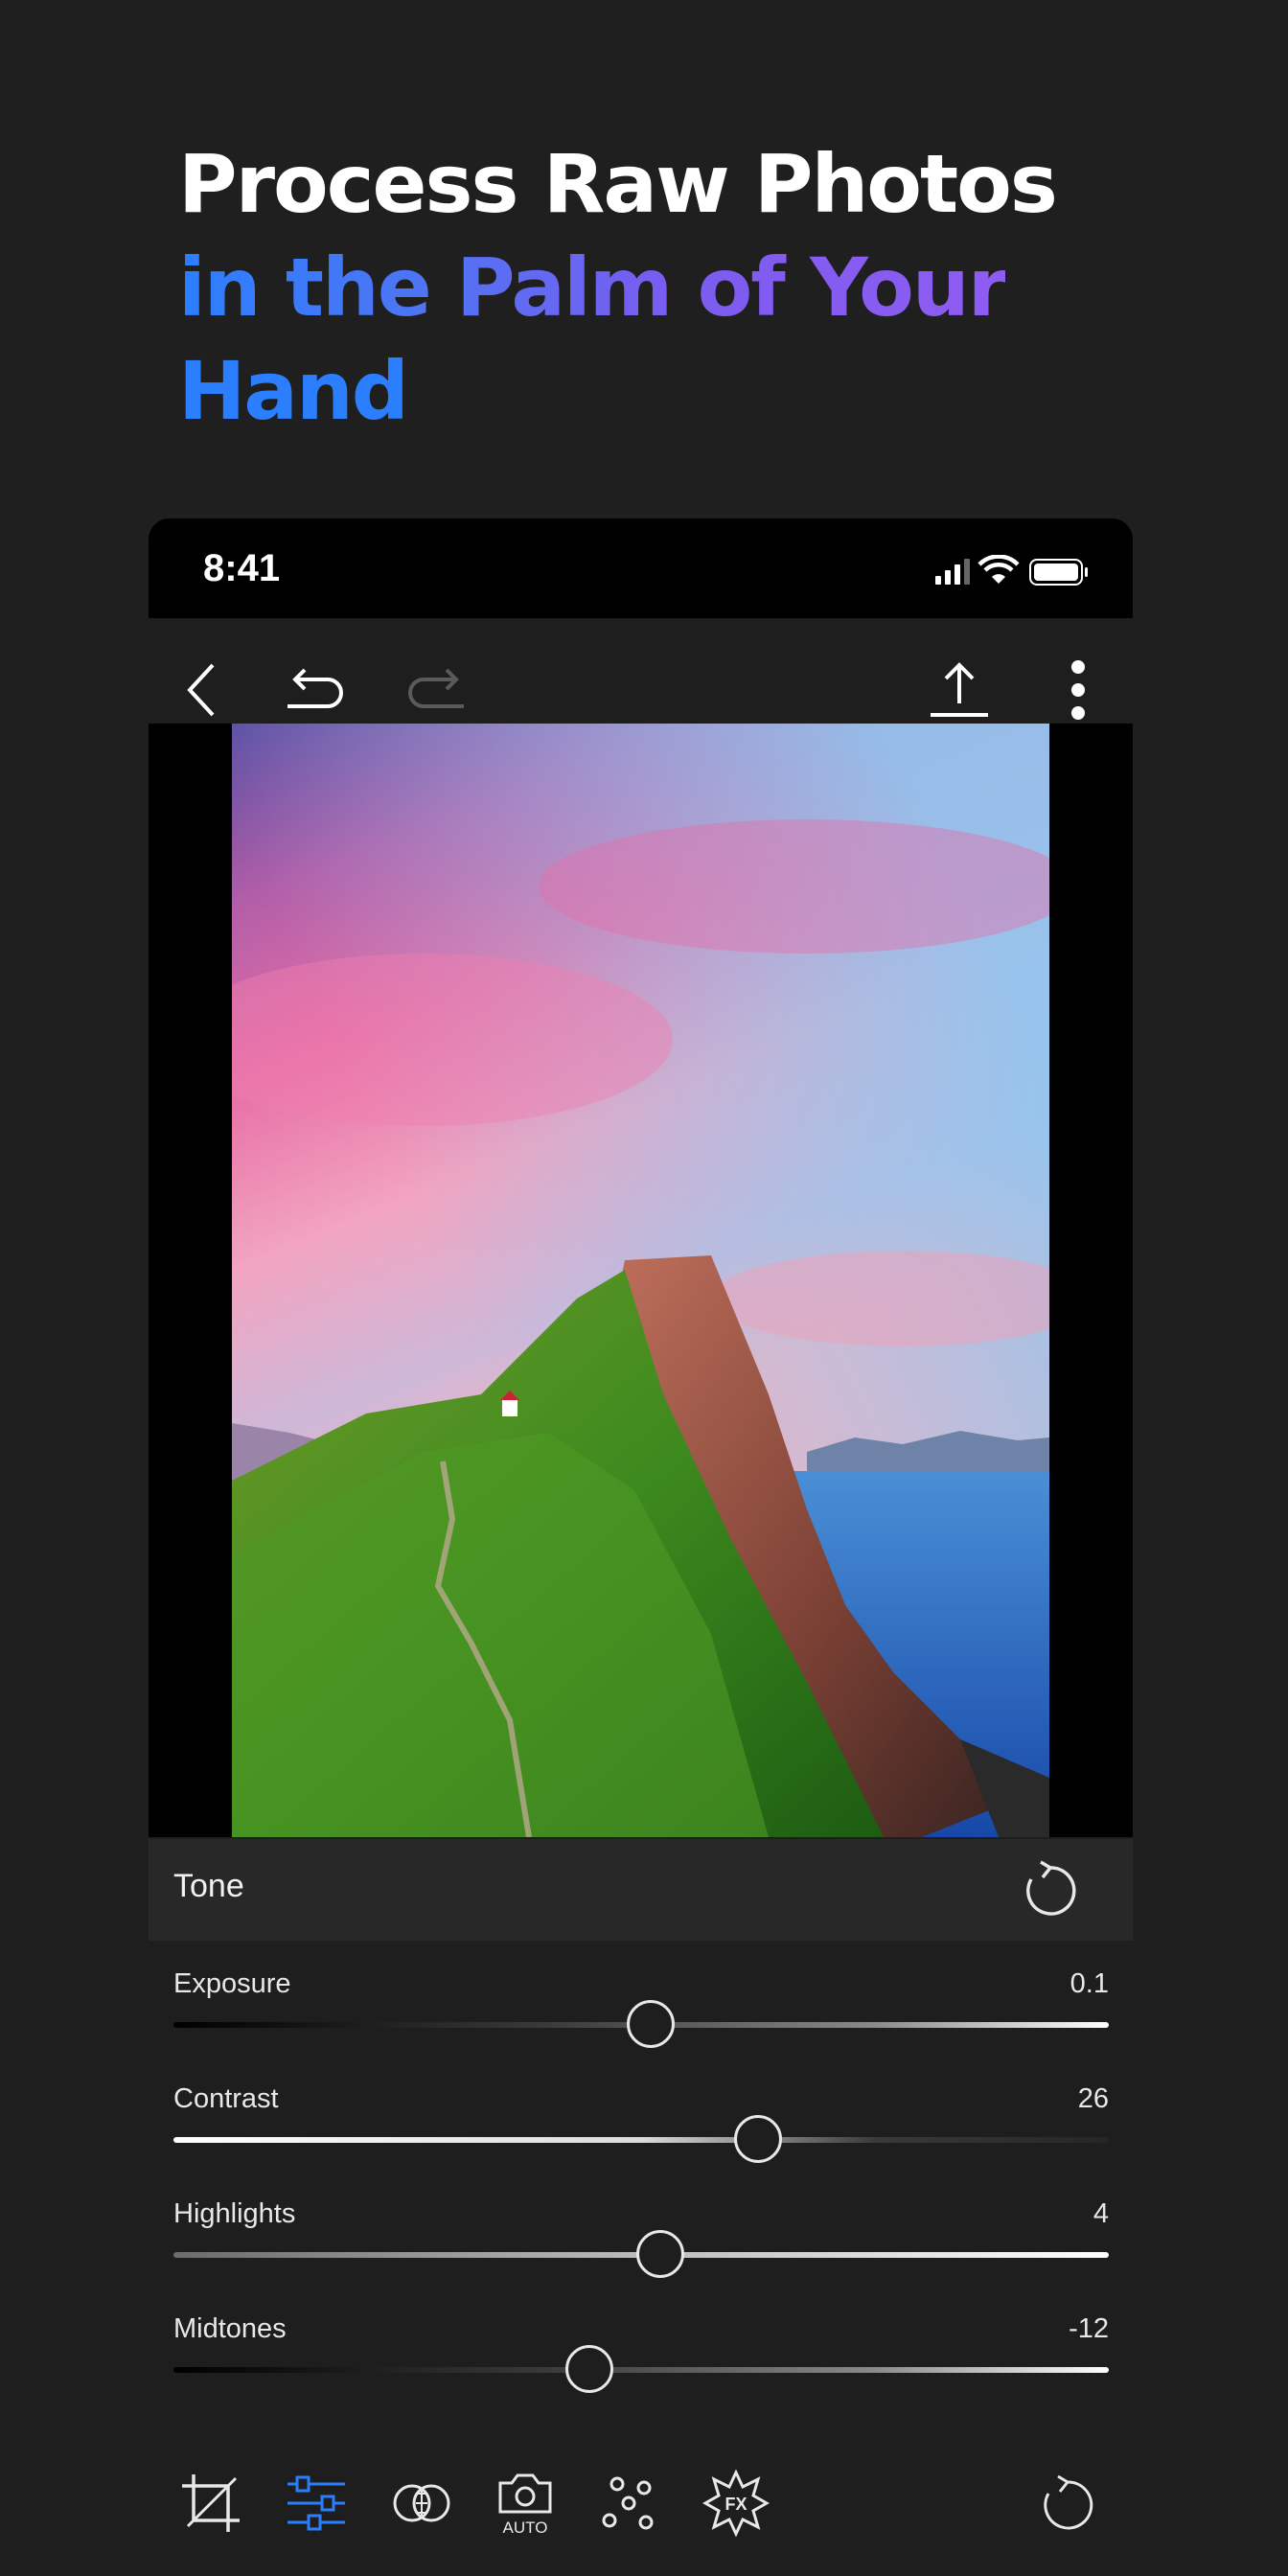 Image resolution: width=1288 pixels, height=2576 pixels. What do you see at coordinates (201, 690) in the screenshot?
I see `back-chevron-icon` at bounding box center [201, 690].